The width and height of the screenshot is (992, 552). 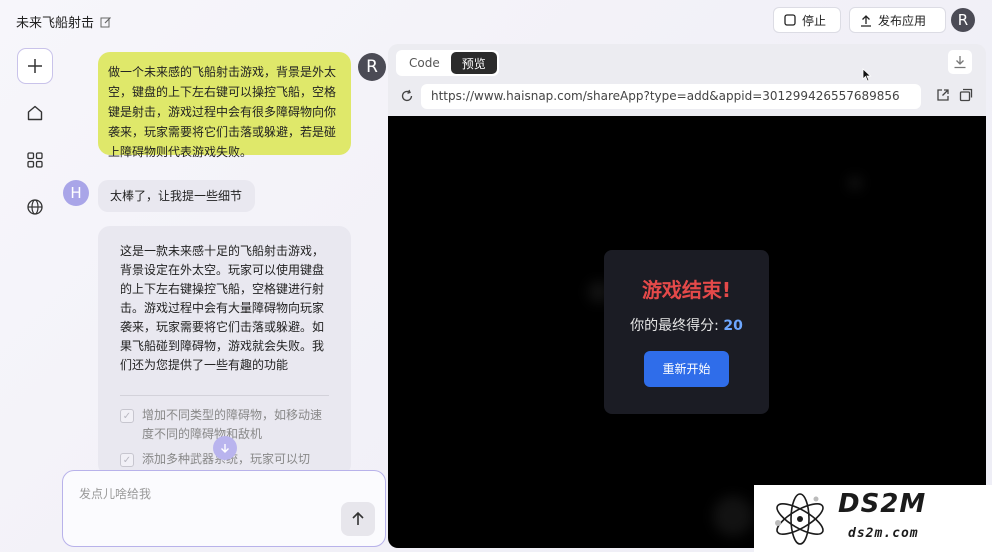 What do you see at coordinates (496, 20) in the screenshot?
I see `top-bar: 未来飞船射击 停止 发布应用 R` at bounding box center [496, 20].